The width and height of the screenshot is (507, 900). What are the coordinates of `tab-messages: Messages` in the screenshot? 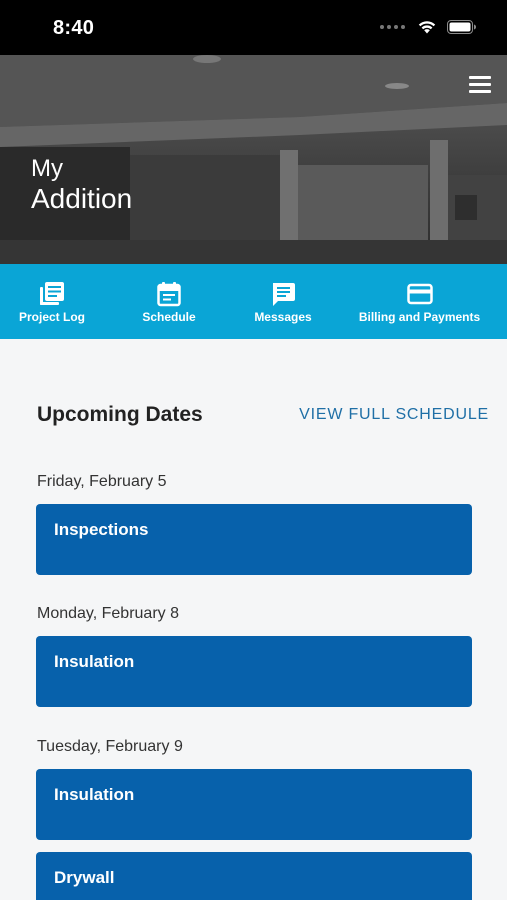 It's located at (283, 301).